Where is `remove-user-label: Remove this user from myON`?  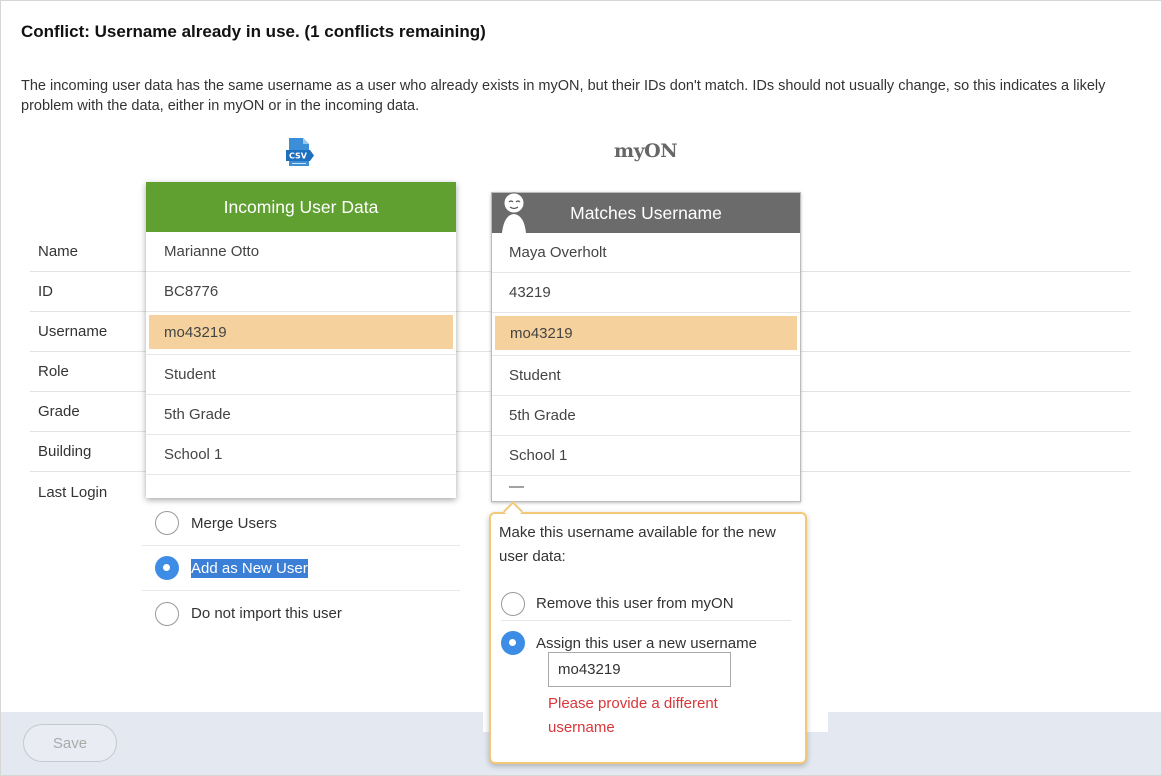
remove-user-label: Remove this user from myON is located at coordinates (635, 603).